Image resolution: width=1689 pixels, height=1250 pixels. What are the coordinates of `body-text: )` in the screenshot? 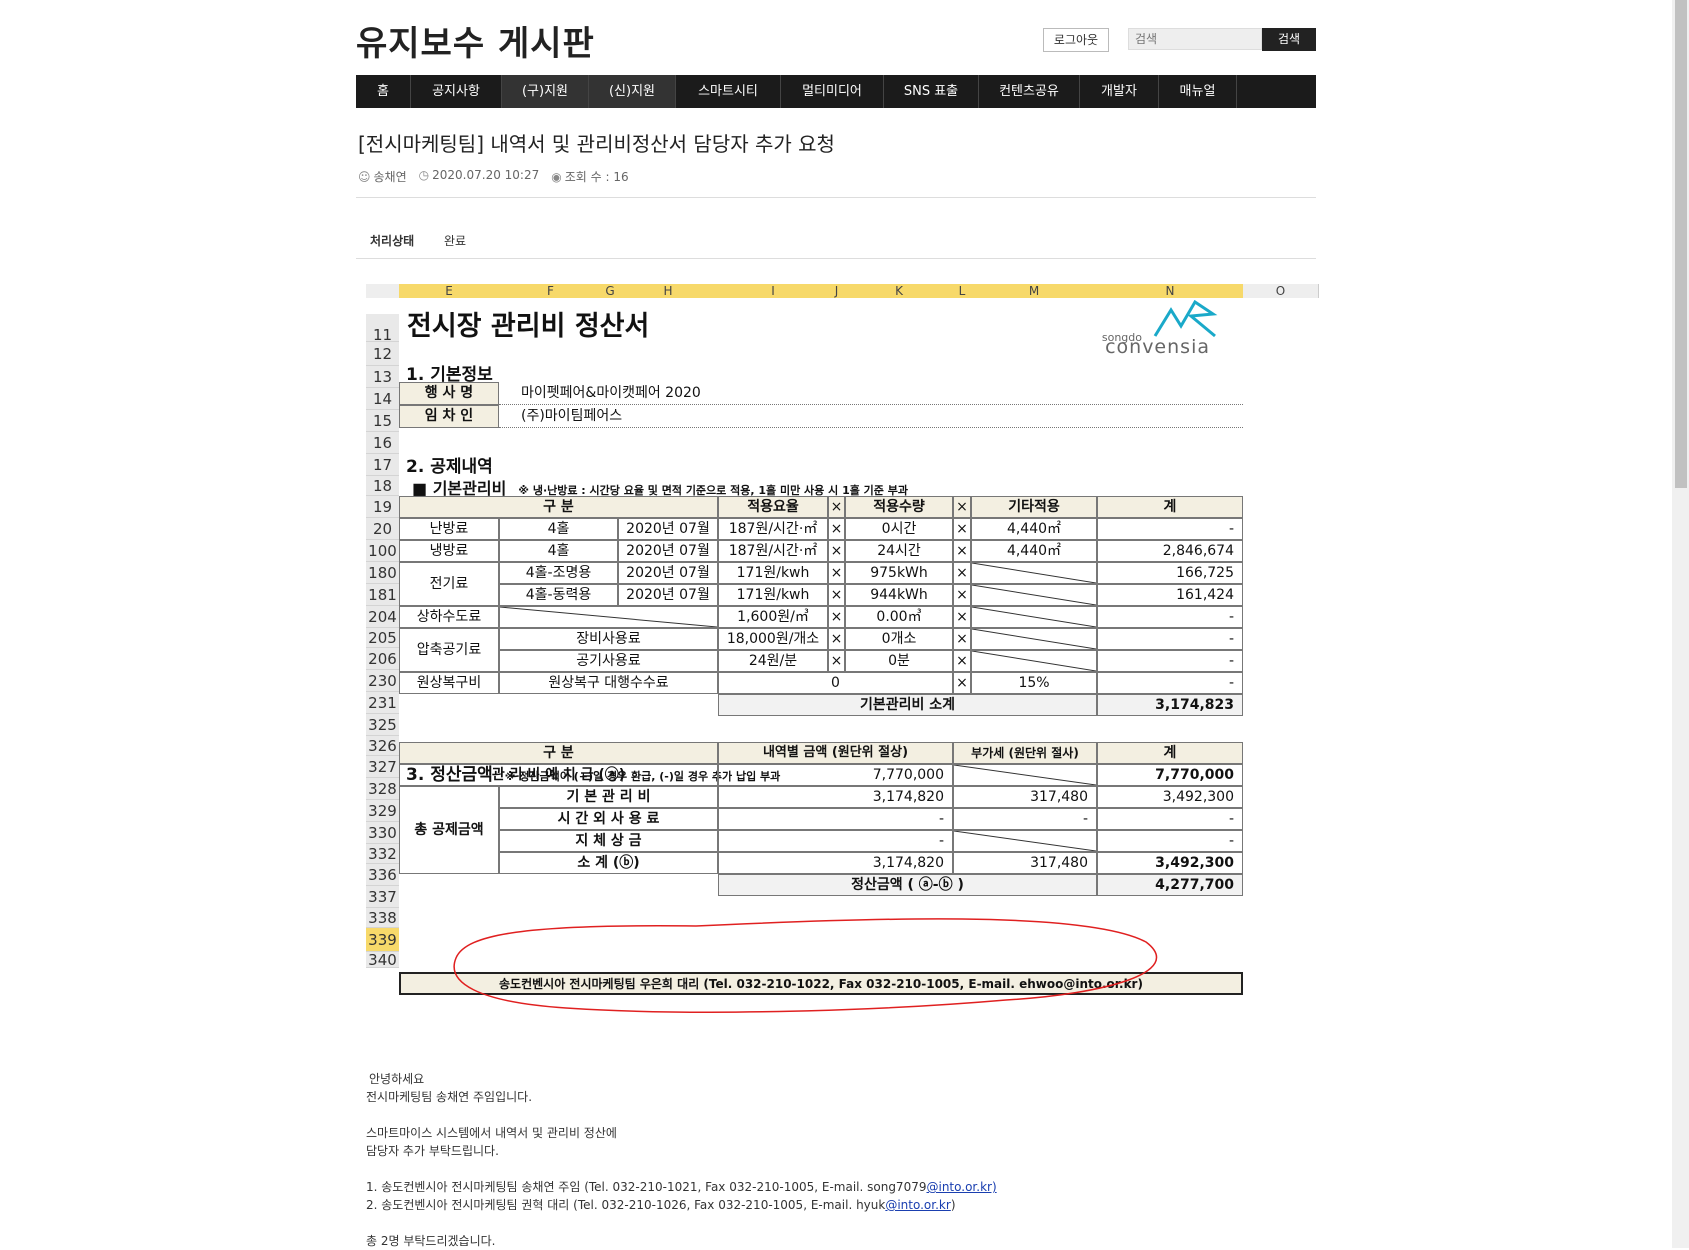 It's located at (953, 1205).